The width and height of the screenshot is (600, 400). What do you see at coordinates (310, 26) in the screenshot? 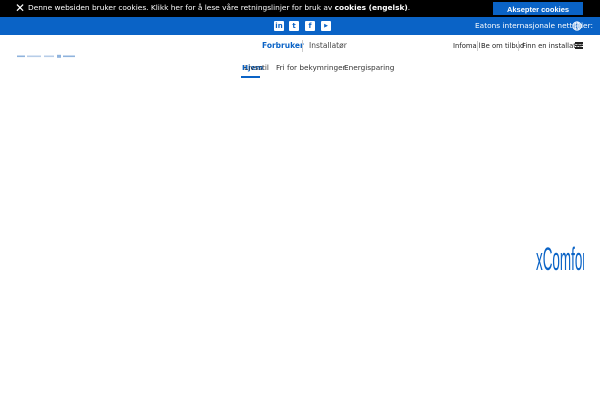
I see `facebook-icon: f` at bounding box center [310, 26].